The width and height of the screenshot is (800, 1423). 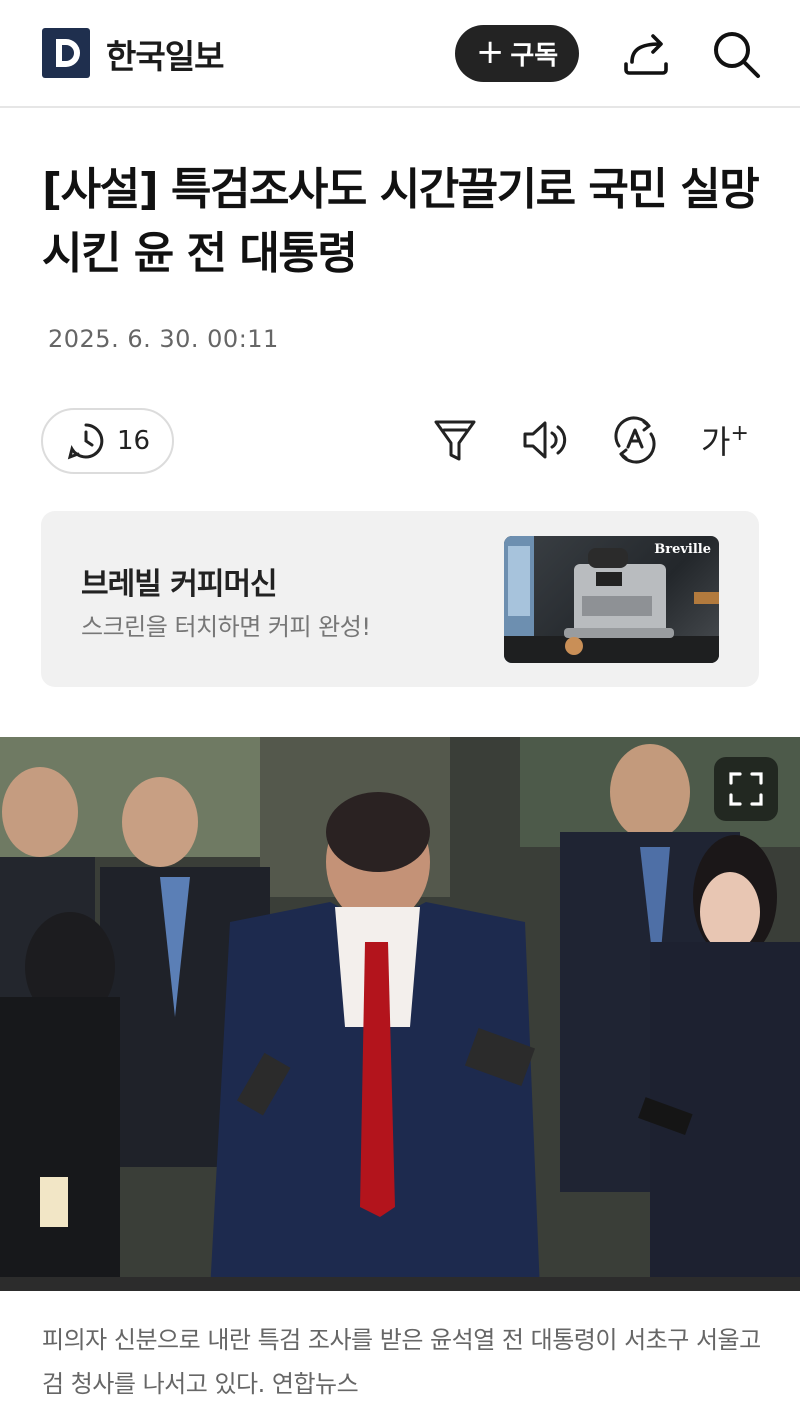 I want to click on ad-brand: Breville, so click(x=682, y=549).